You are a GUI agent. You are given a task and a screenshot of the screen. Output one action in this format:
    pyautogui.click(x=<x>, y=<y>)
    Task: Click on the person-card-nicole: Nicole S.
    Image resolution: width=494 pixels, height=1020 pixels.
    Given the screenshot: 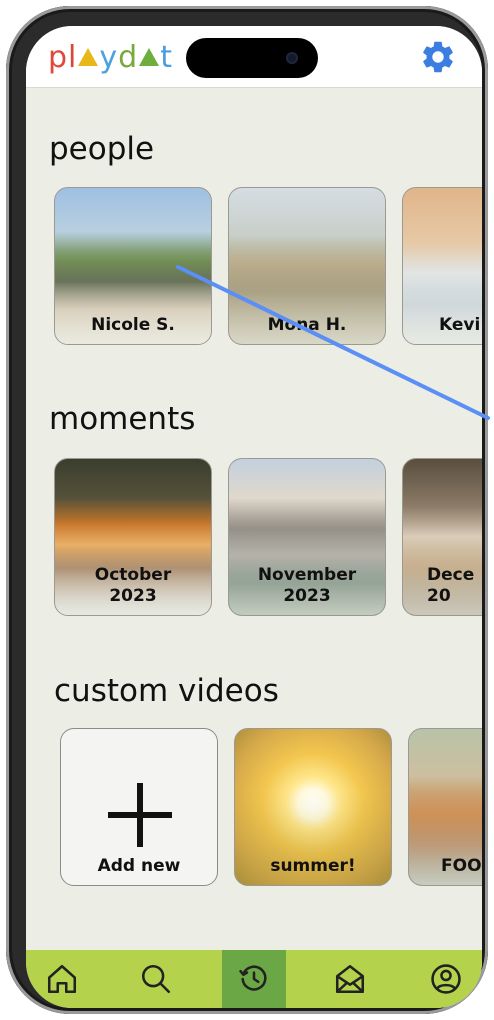 What is the action you would take?
    pyautogui.click(x=133, y=266)
    